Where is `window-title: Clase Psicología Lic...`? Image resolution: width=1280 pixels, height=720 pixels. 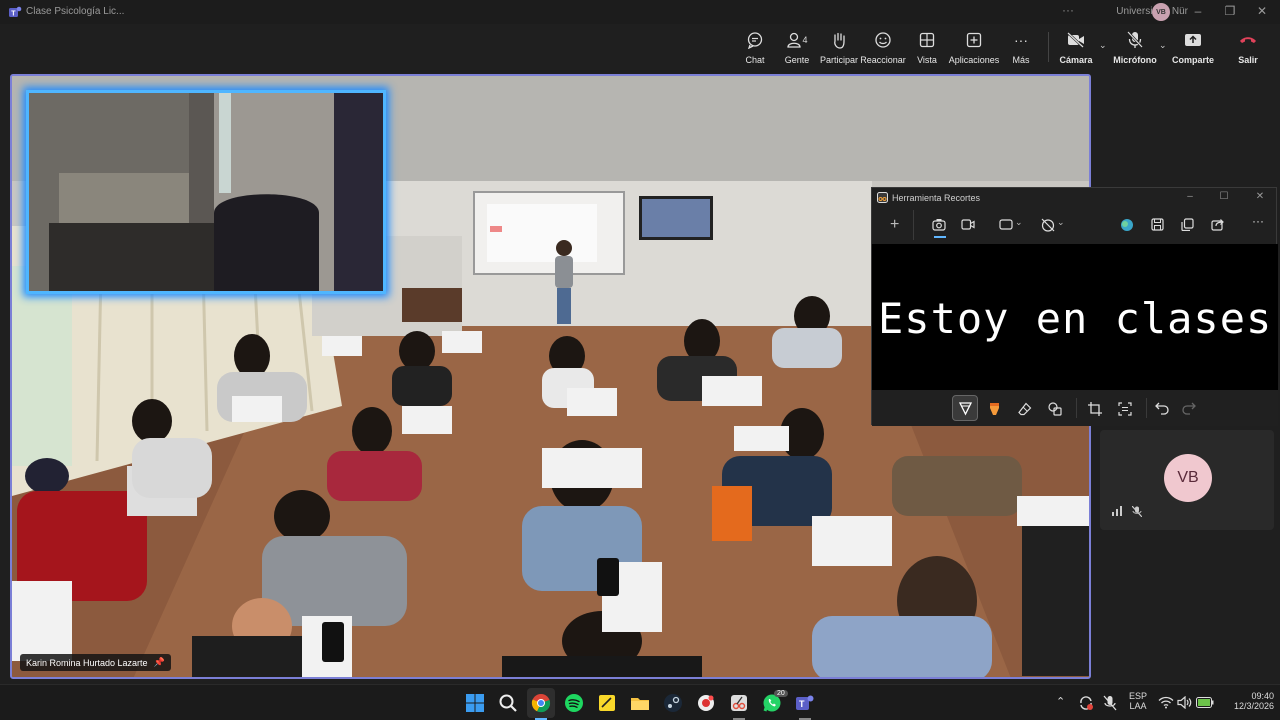 window-title: Clase Psicología Lic... is located at coordinates (75, 11).